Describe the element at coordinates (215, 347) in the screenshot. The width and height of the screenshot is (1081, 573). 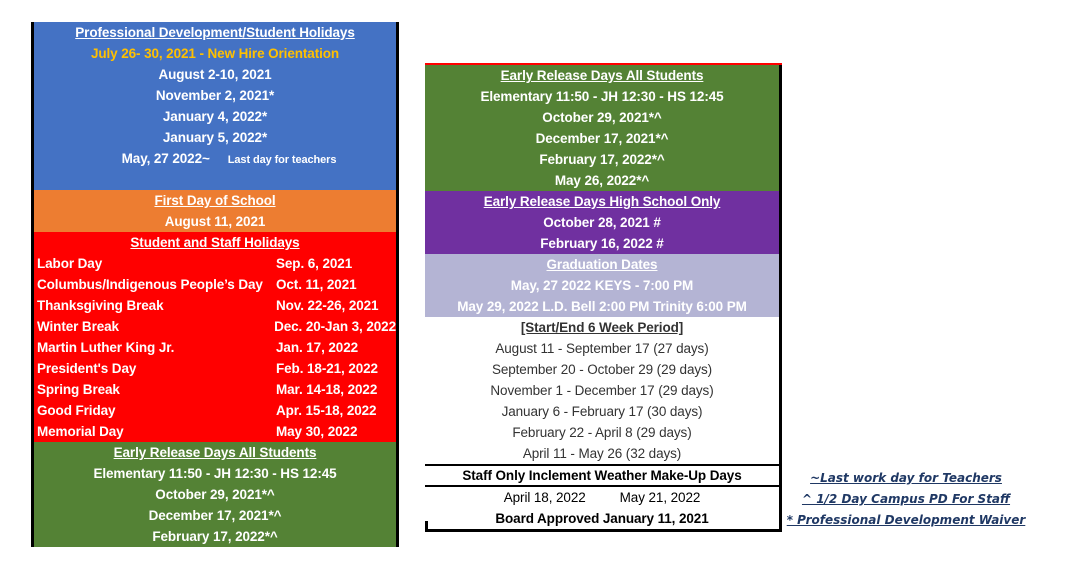
I see `holiday-row: Martin Luther King Jr. Jan. 17, 2022` at that location.